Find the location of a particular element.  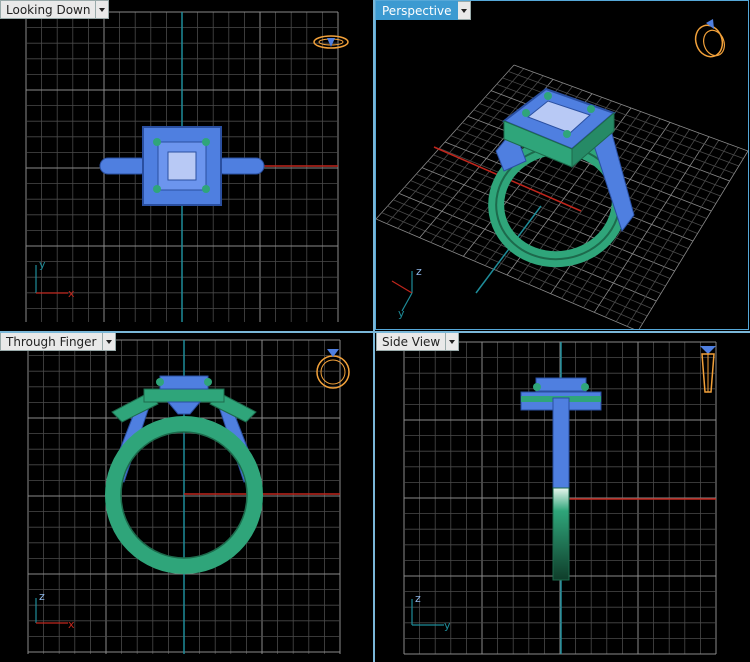

viewport-title-through-finger: Through Finger is located at coordinates (58, 341).